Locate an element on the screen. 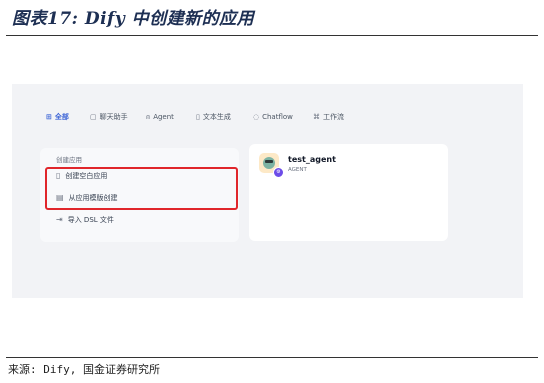  tab-agent: ⍝ Agent is located at coordinates (160, 117).